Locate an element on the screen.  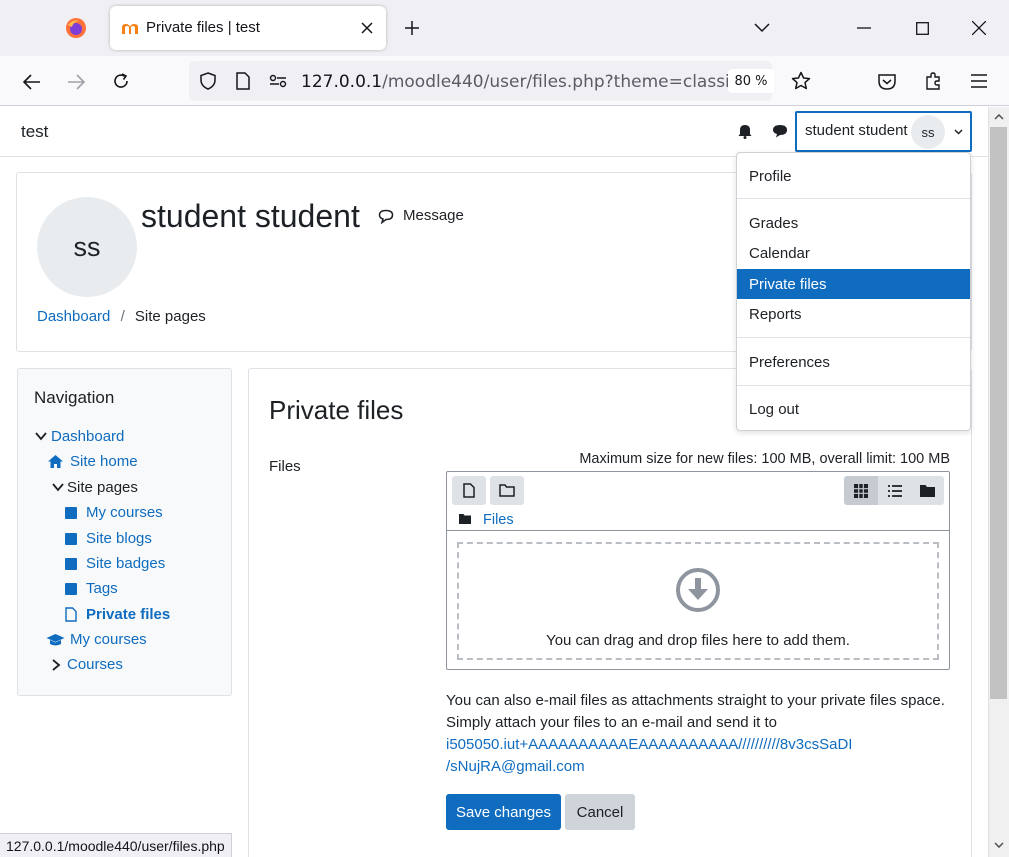
nav-courses: Courses is located at coordinates (87, 664).